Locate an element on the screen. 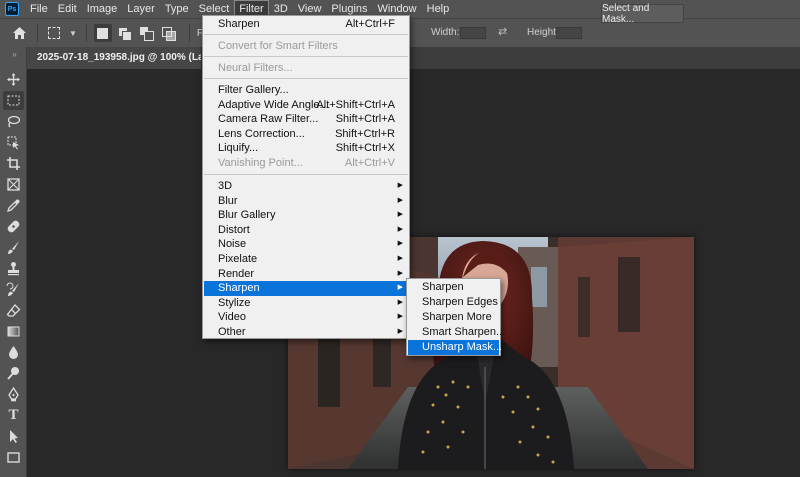  move-tool-icon is located at coordinates (13, 79).